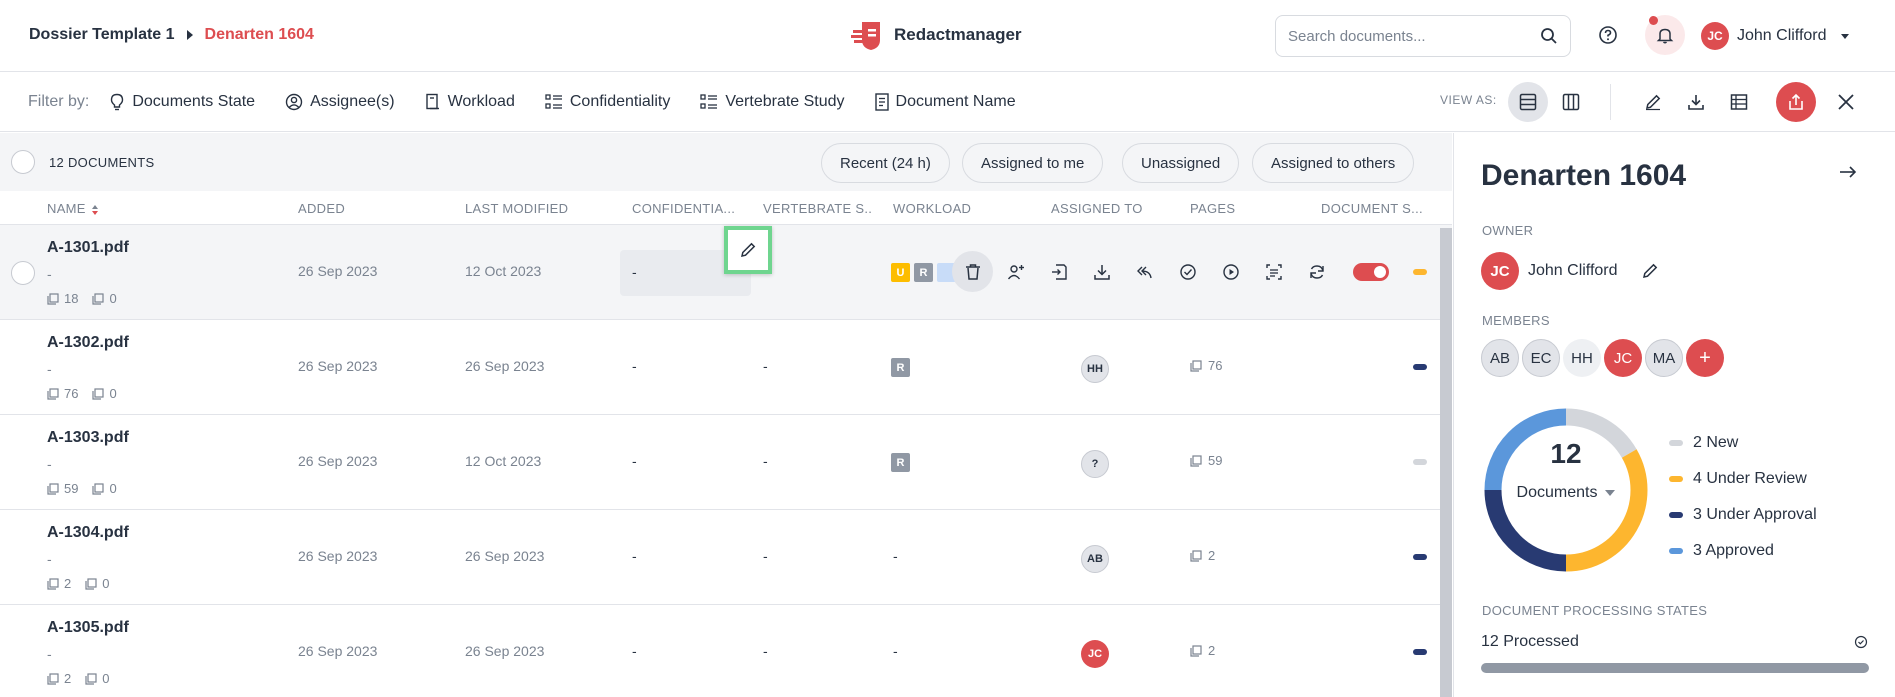  I want to click on breadcrumb-current: Denarten 1604, so click(259, 35).